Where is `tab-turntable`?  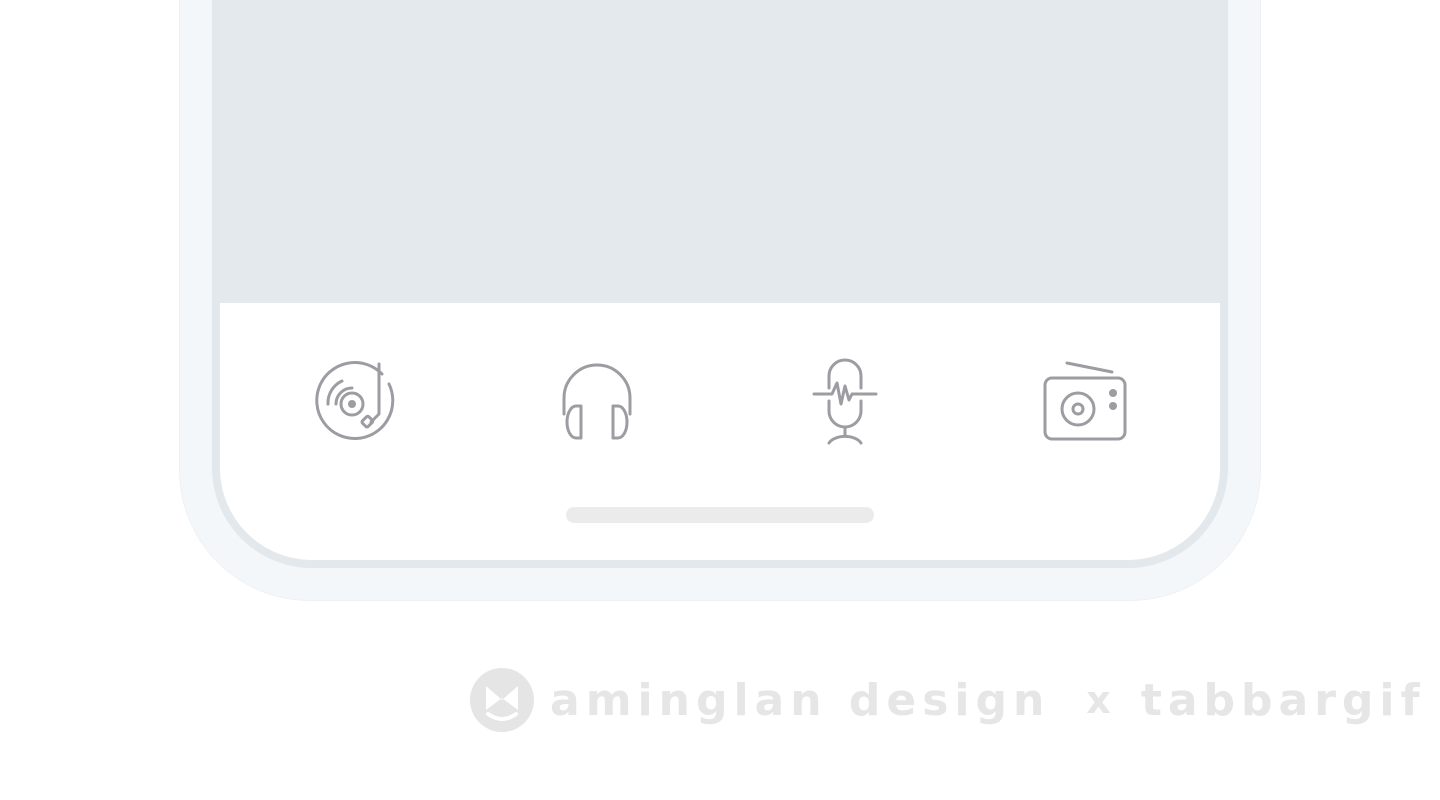
tab-turntable is located at coordinates (357, 401).